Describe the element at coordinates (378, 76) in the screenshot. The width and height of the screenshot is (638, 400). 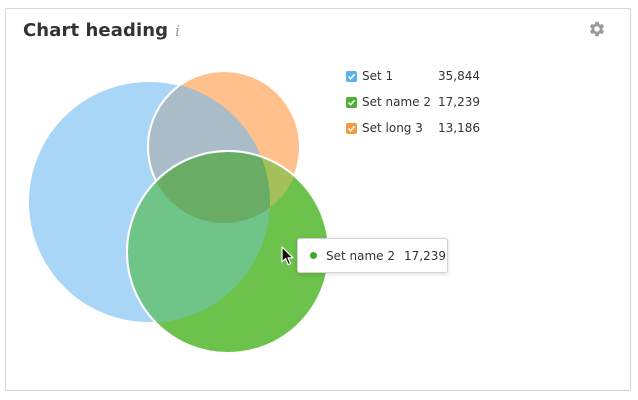
I see `legend-label: Set 1` at that location.